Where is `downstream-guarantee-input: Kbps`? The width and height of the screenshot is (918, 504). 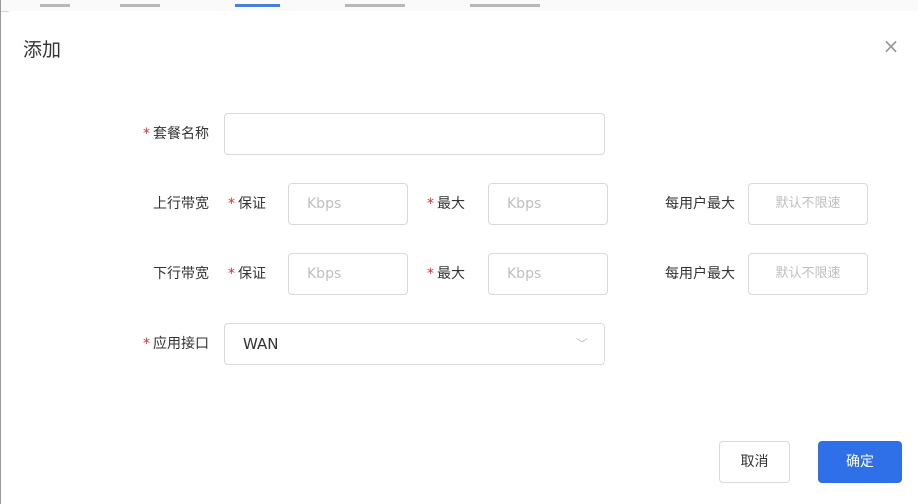 downstream-guarantee-input: Kbps is located at coordinates (348, 274).